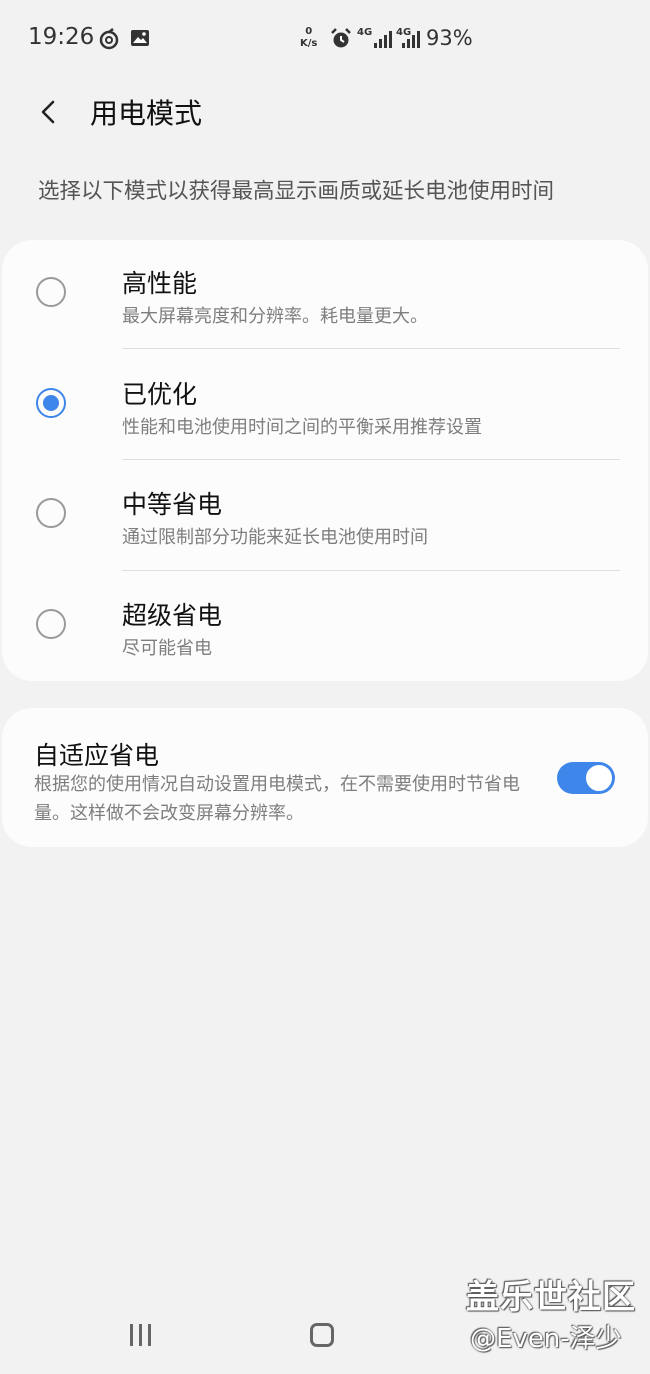  What do you see at coordinates (325, 406) in the screenshot?
I see `mode-option-optimized: 已优化 性能和电池使用时间之间的平衡采用推荐设置` at bounding box center [325, 406].